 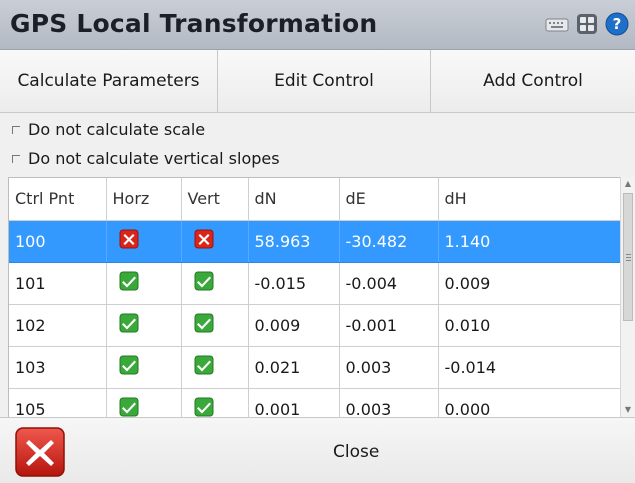 What do you see at coordinates (40, 452) in the screenshot?
I see `close-x-icon` at bounding box center [40, 452].